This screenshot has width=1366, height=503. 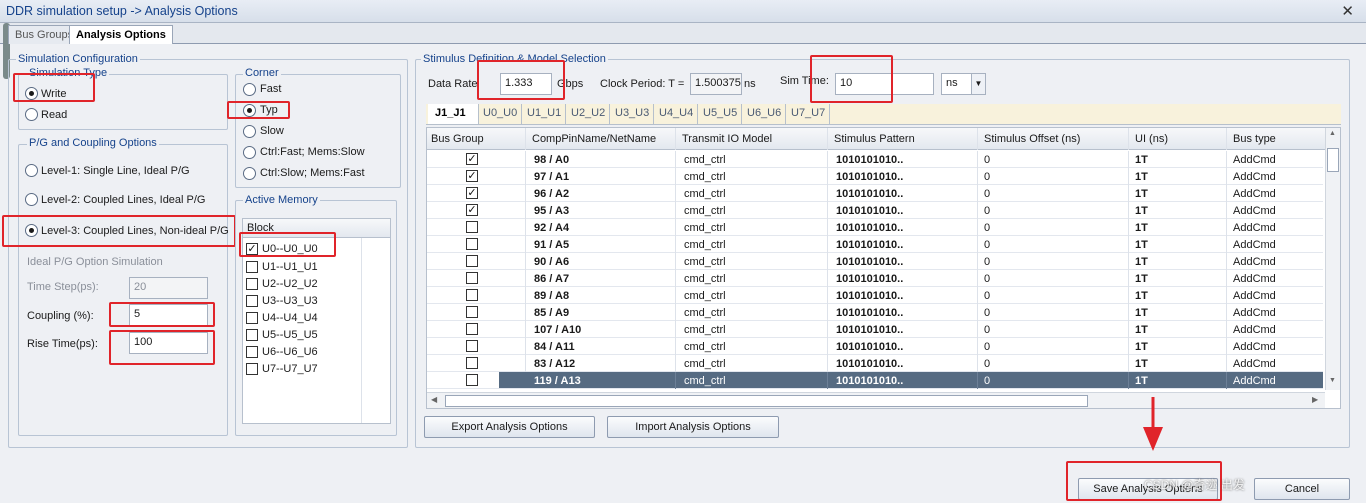 What do you see at coordinates (290, 318) in the screenshot?
I see `block-item-u4: U4--U4_U4` at bounding box center [290, 318].